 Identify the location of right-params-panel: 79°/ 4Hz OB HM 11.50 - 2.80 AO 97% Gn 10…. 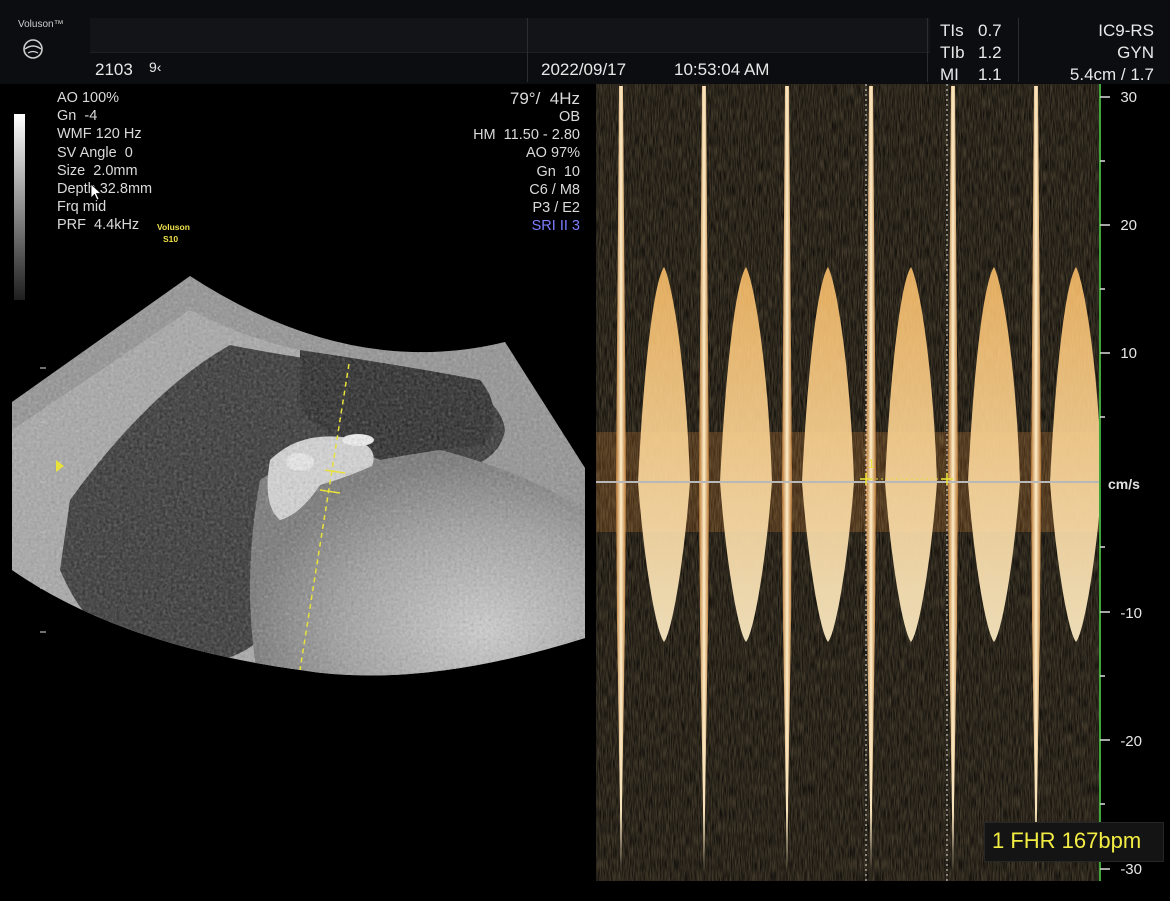
(526, 162).